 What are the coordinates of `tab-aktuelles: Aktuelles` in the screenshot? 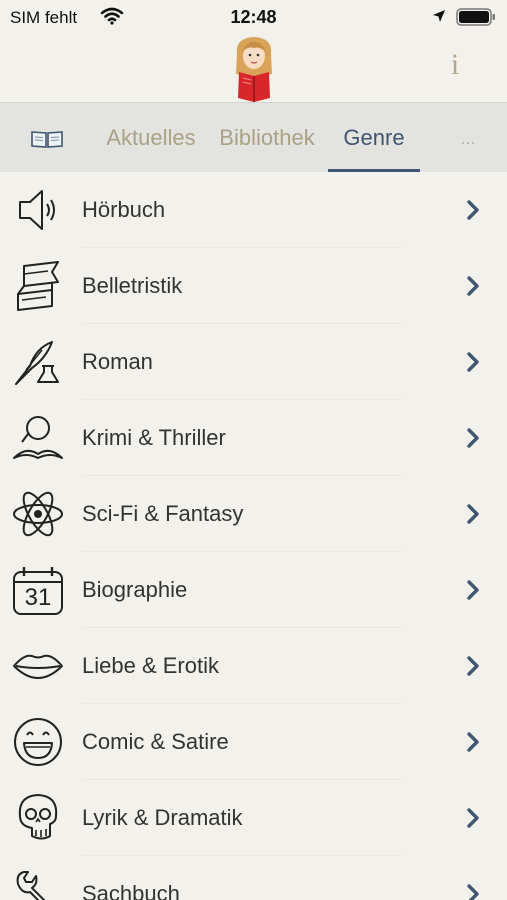 It's located at (151, 138).